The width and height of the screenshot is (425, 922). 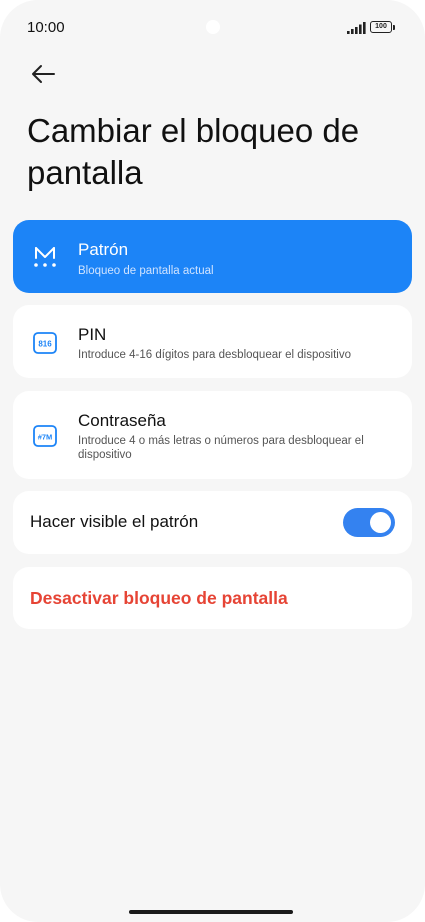 What do you see at coordinates (380, 522) in the screenshot?
I see `toggle-knob` at bounding box center [380, 522].